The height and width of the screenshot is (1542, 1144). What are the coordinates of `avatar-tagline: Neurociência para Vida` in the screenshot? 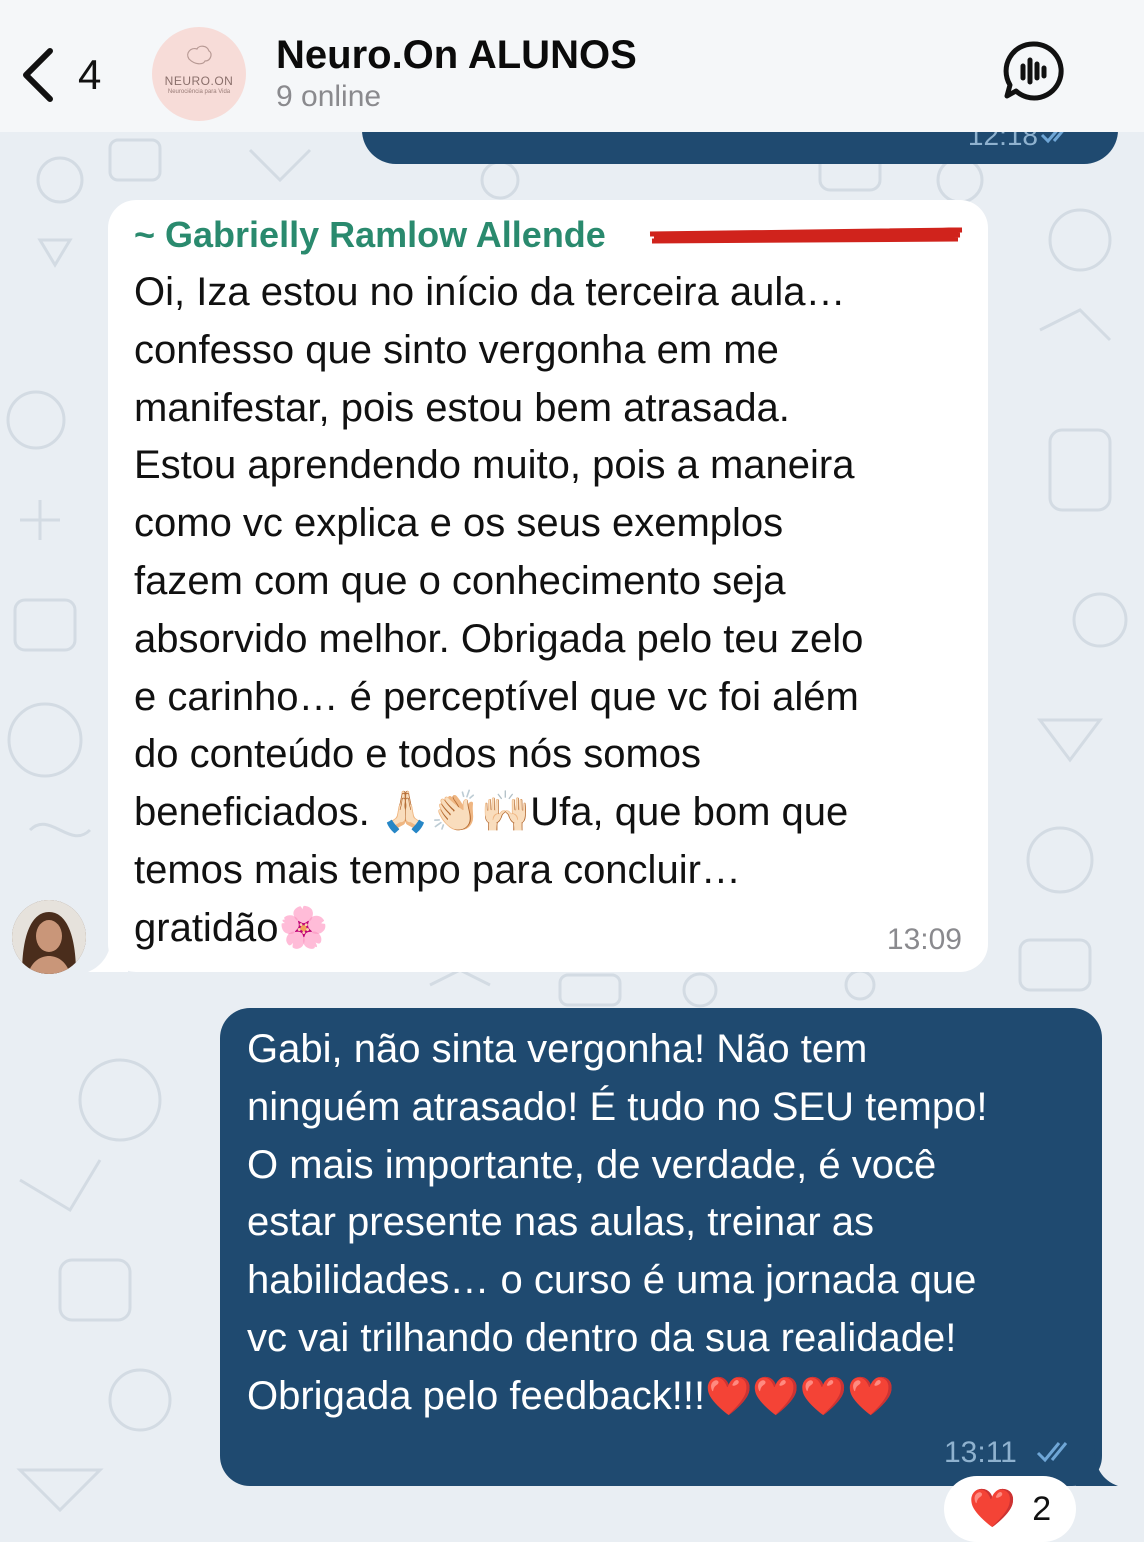 It's located at (199, 91).